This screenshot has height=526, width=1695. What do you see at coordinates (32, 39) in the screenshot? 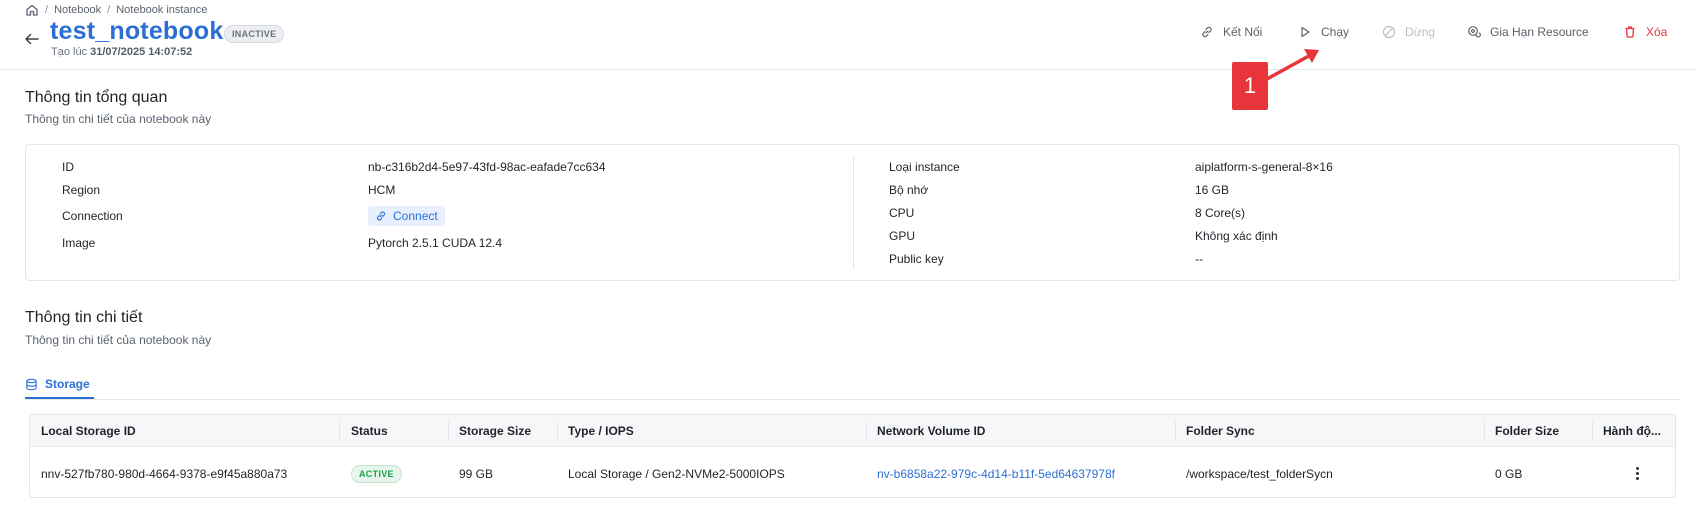
I see `back-arrow-icon` at bounding box center [32, 39].